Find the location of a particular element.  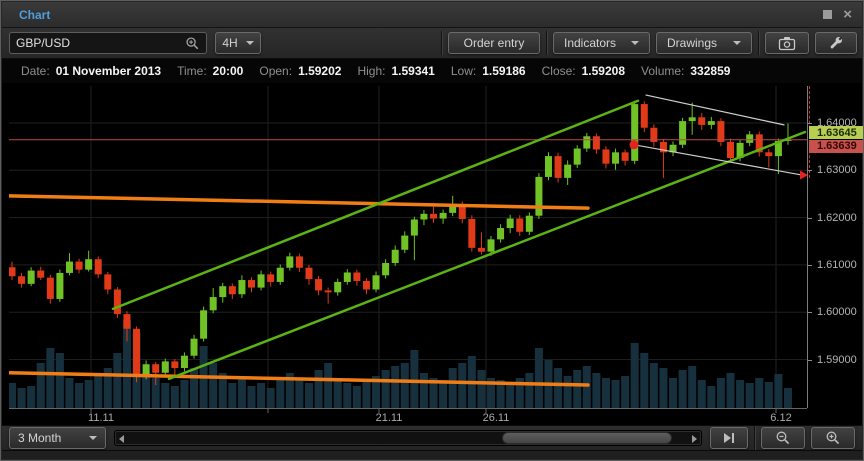

price-axis-label: 1.63000 is located at coordinates (837, 170).